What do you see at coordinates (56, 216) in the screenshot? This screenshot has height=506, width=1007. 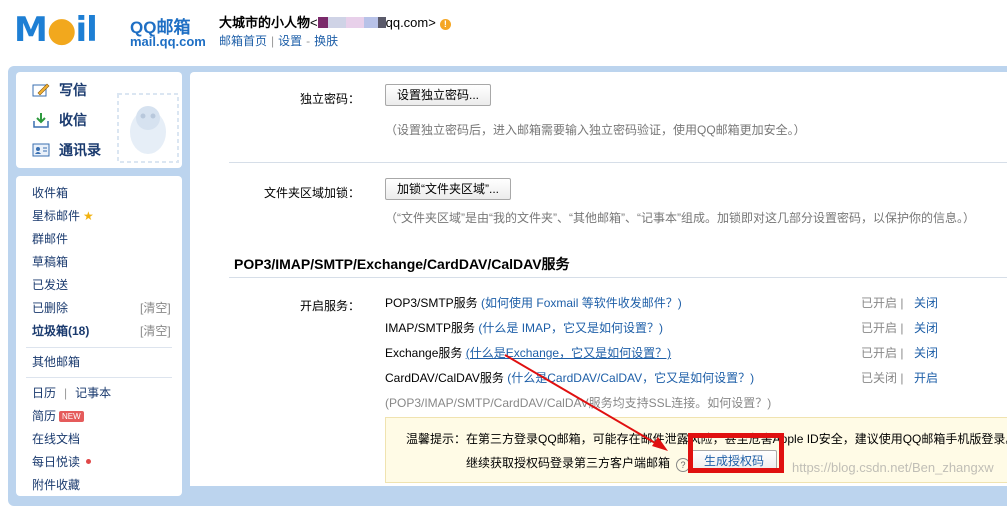 I see `folder-starred-label: 星标邮件` at bounding box center [56, 216].